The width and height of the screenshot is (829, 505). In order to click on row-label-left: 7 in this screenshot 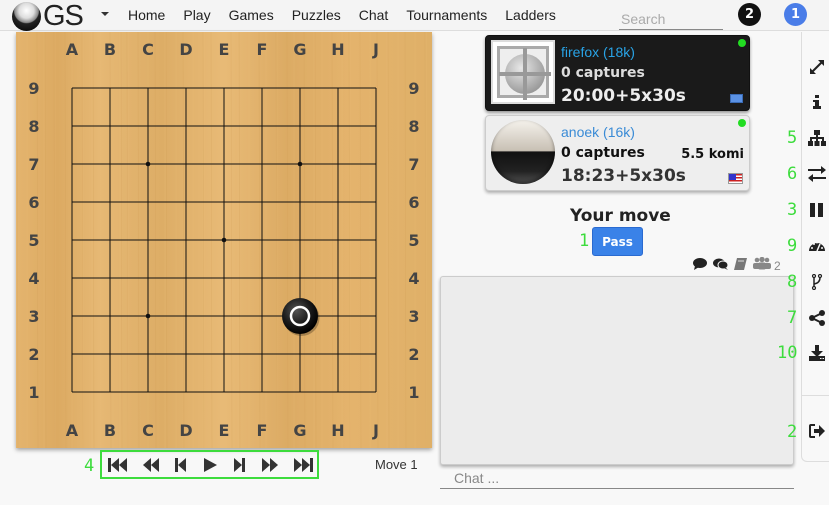, I will do `click(33, 164)`.